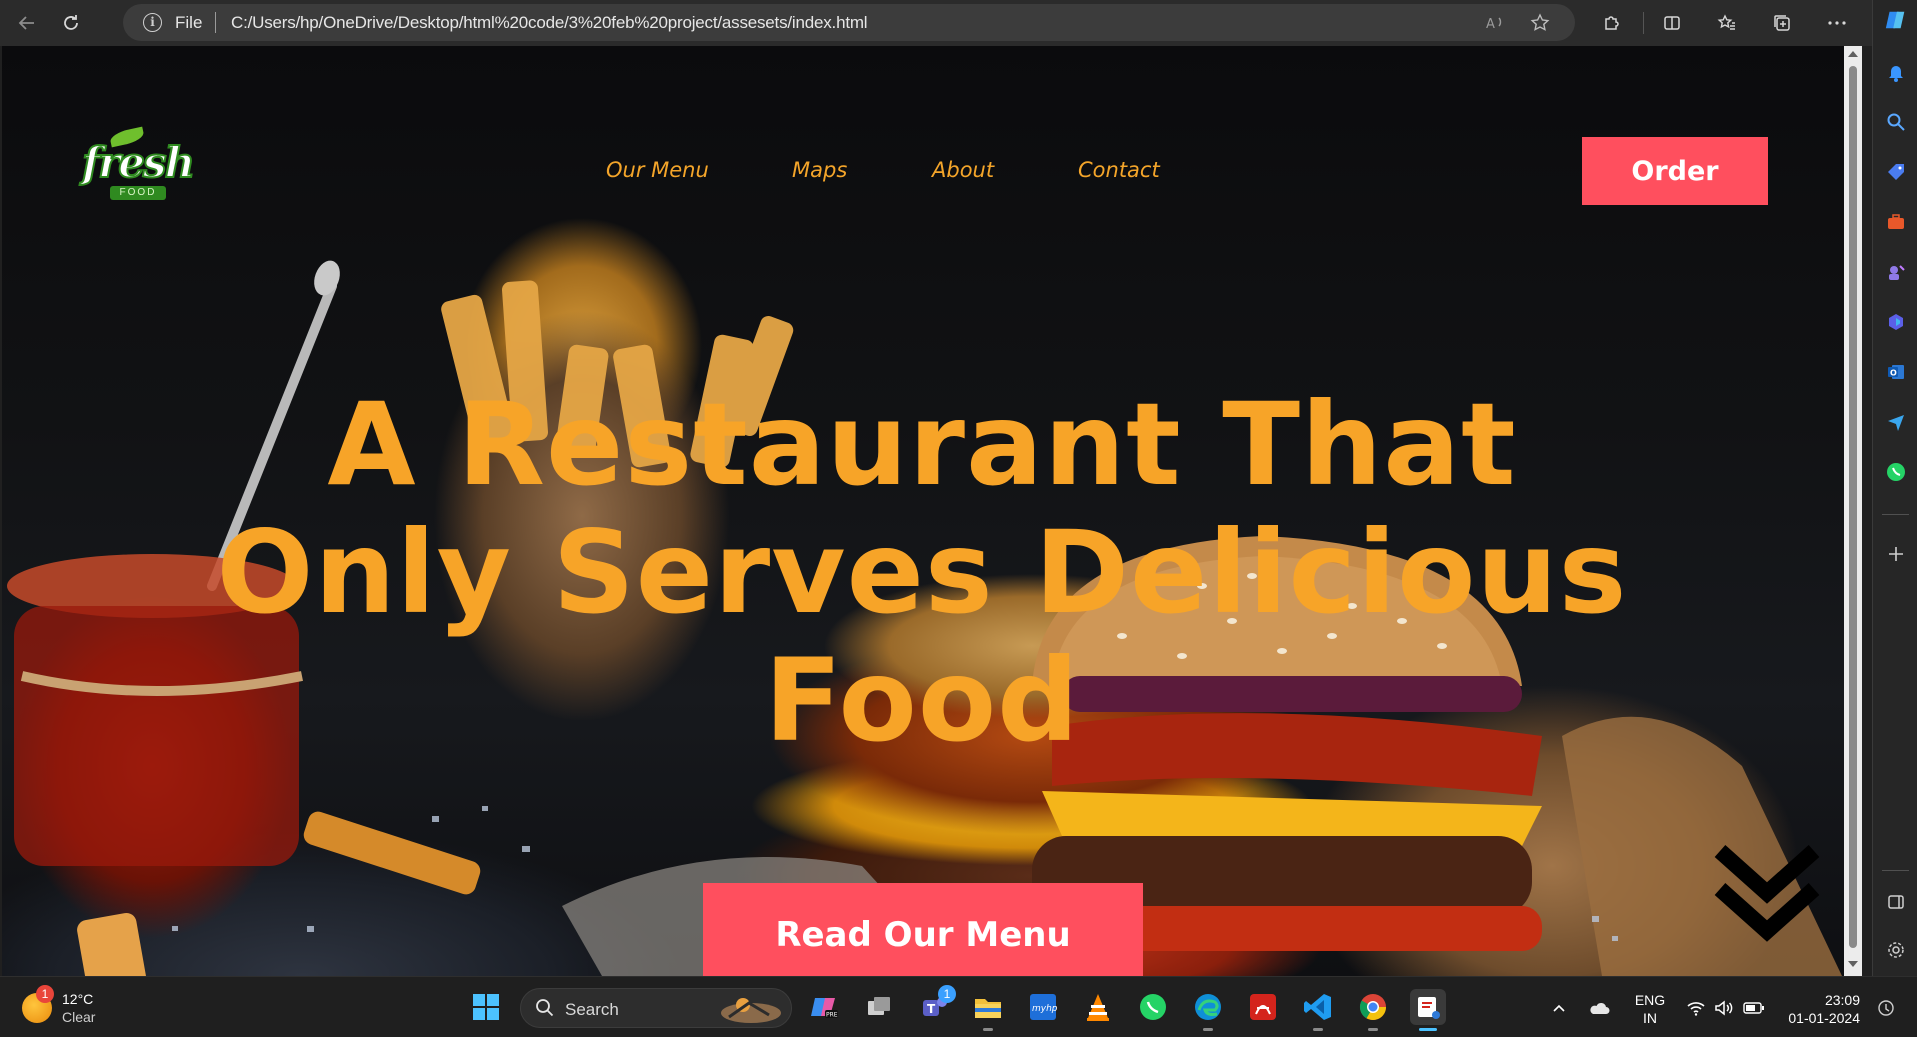 The width and height of the screenshot is (1917, 1037). What do you see at coordinates (1650, 1009) in the screenshot?
I see `language-indicator: ENG IN` at bounding box center [1650, 1009].